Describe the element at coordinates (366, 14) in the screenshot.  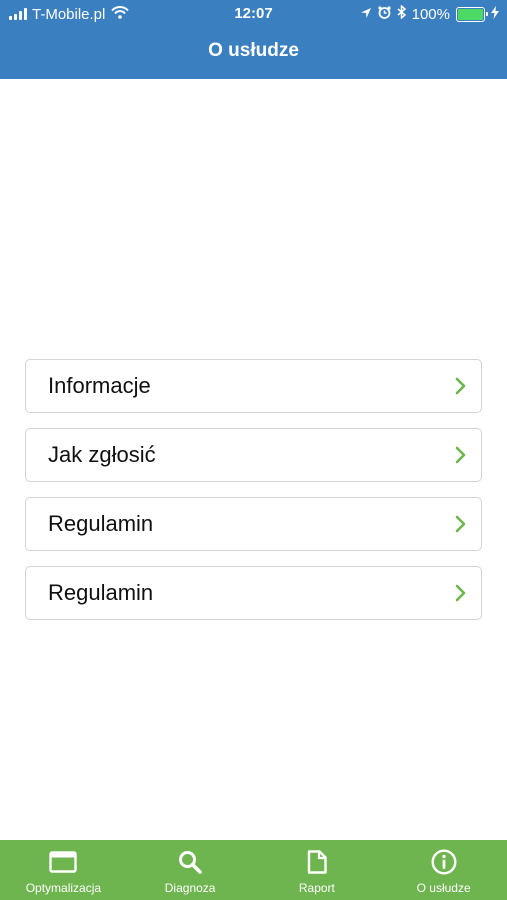
I see `location-icon` at that location.